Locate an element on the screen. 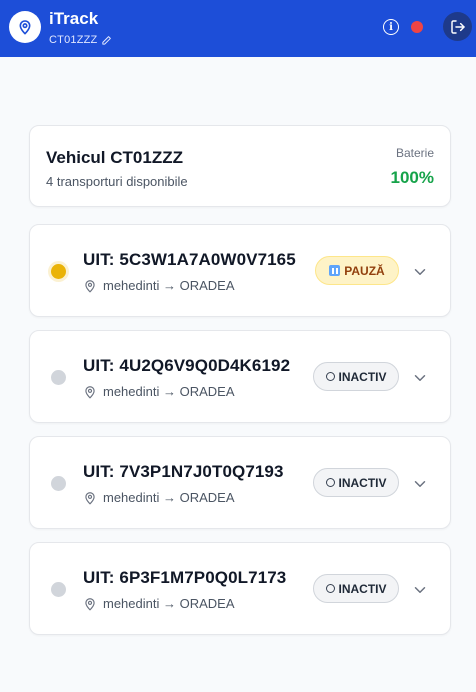 Image resolution: width=476 pixels, height=692 pixels. logout-icon is located at coordinates (457, 26).